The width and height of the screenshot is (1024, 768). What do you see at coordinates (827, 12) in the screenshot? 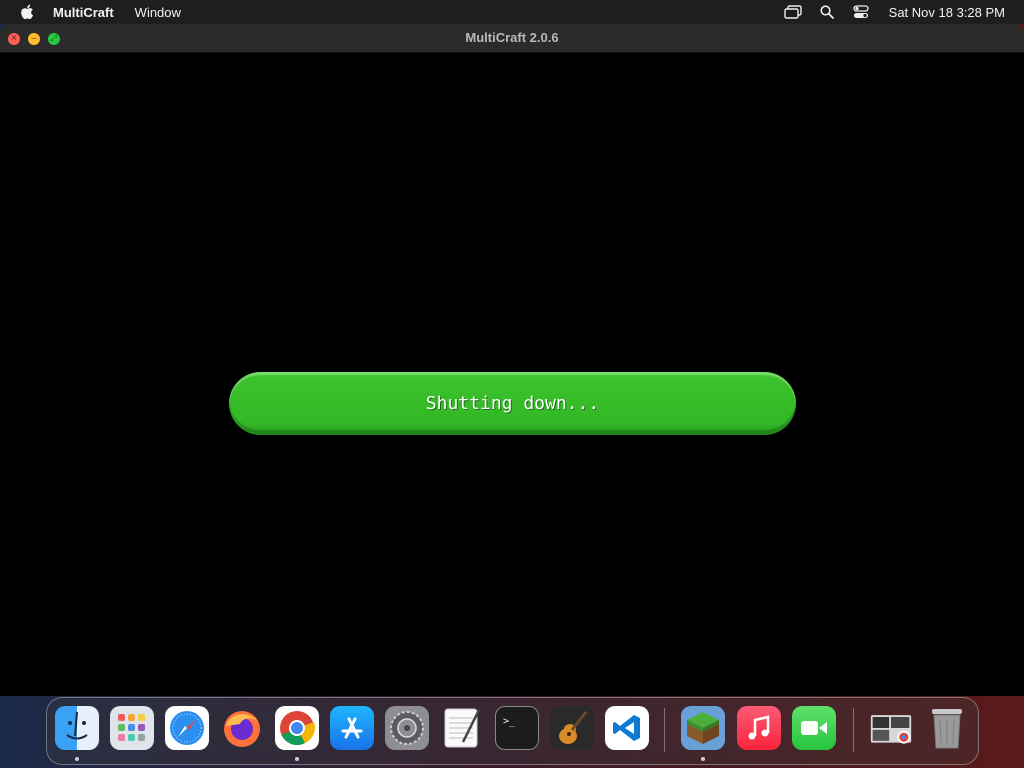
I see `search-icon` at bounding box center [827, 12].